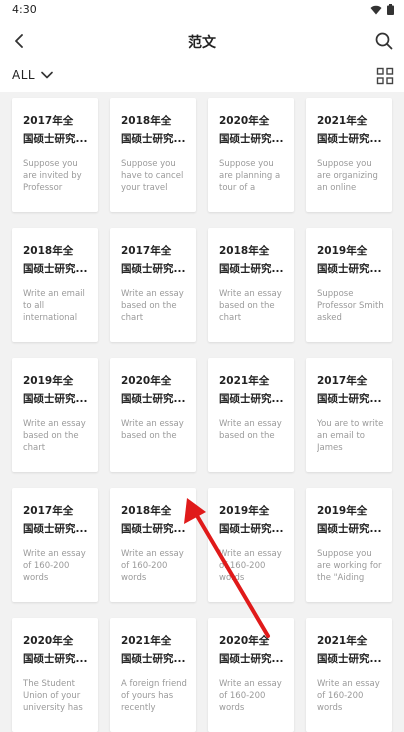 Image resolution: width=404 pixels, height=732 pixels. I want to click on card-excerpt: Write an essay based on the, so click(250, 430).